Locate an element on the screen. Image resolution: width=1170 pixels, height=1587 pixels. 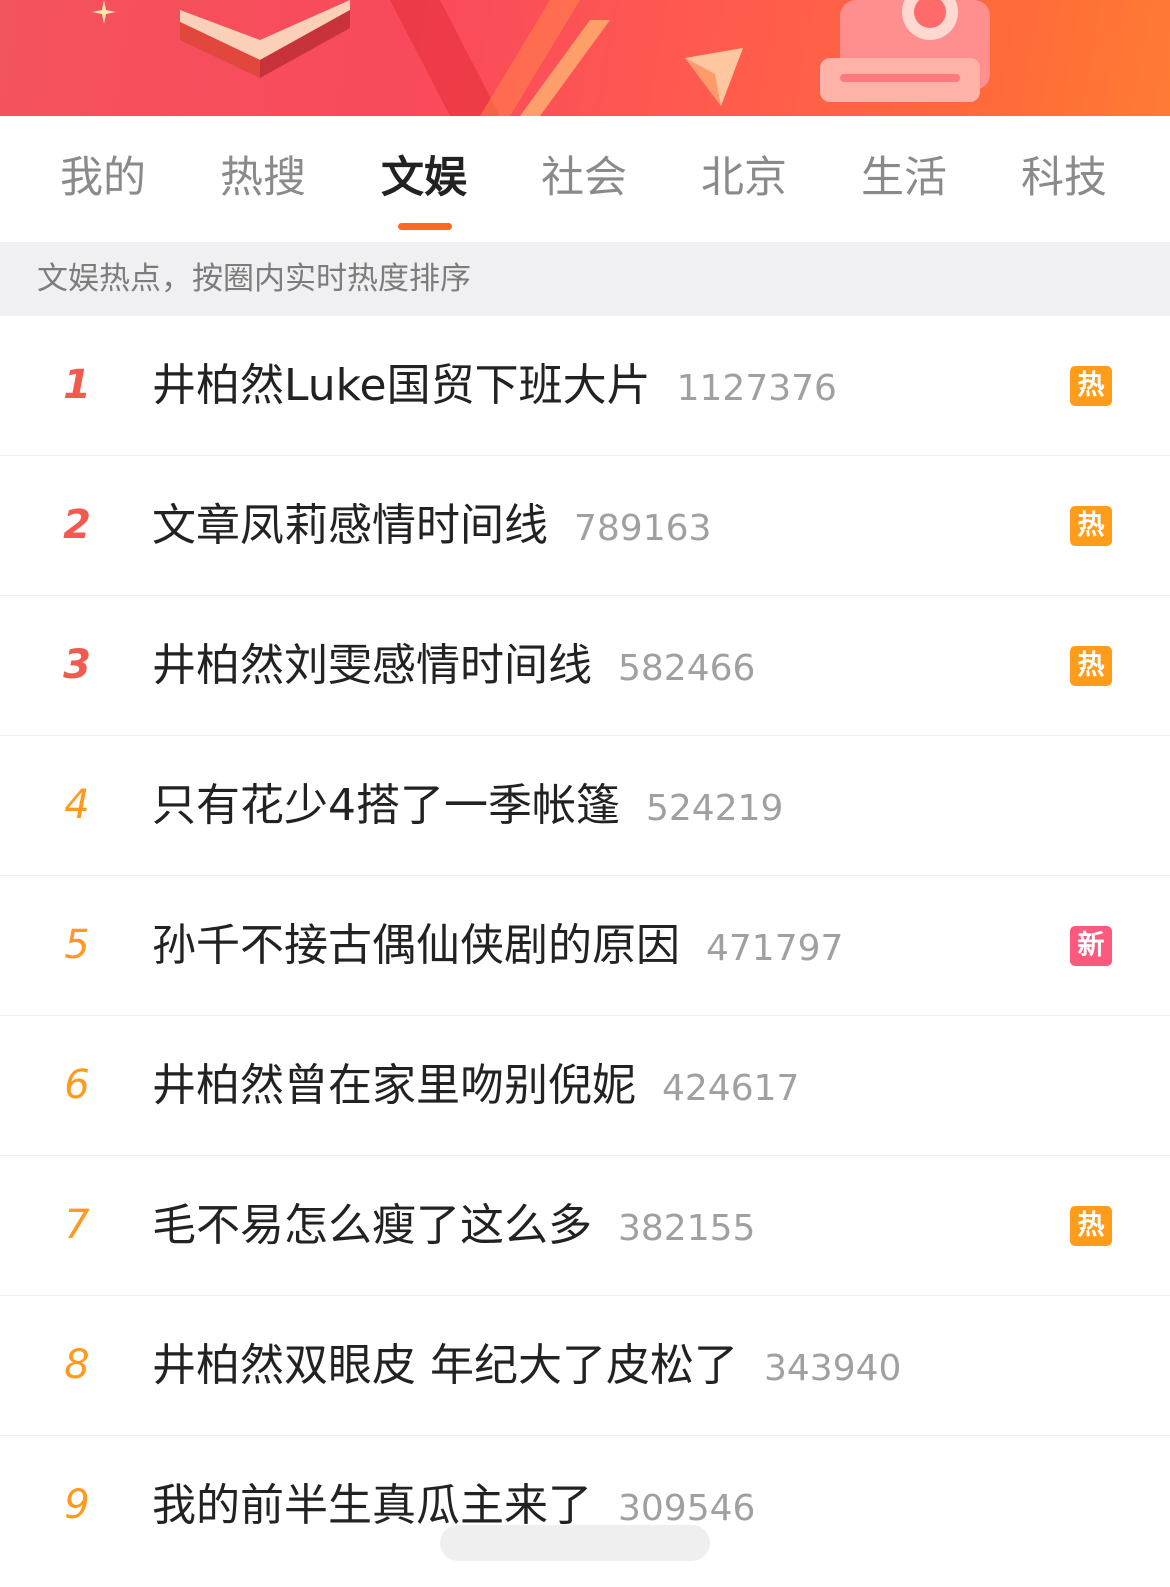
sparkle-icon is located at coordinates (104, 12).